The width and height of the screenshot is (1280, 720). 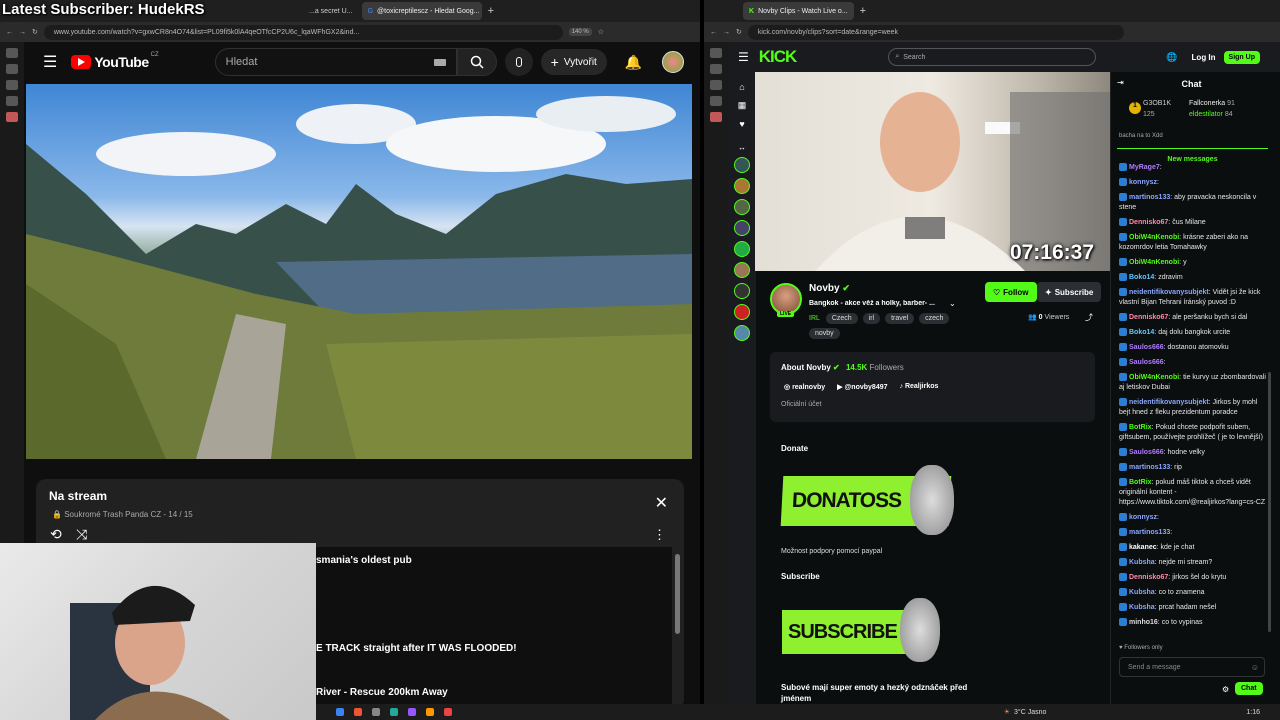 What do you see at coordinates (1194, 223) in the screenshot?
I see `chat-message: Dennisko67: čus Milane` at bounding box center [1194, 223].